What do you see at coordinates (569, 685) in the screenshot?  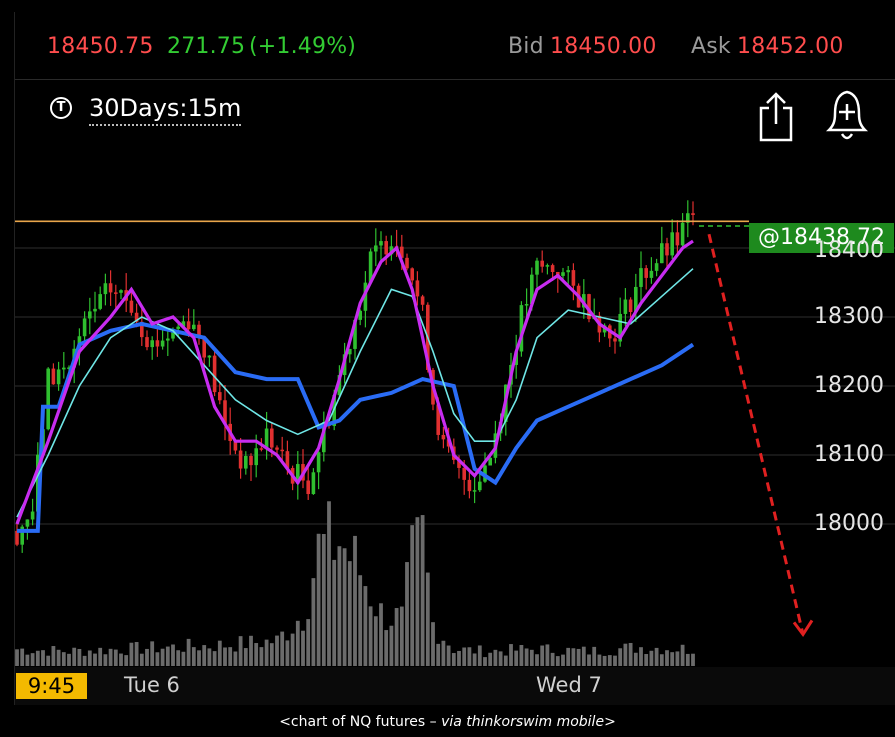 I see `x-tick-label-wed: Wed 7` at bounding box center [569, 685].